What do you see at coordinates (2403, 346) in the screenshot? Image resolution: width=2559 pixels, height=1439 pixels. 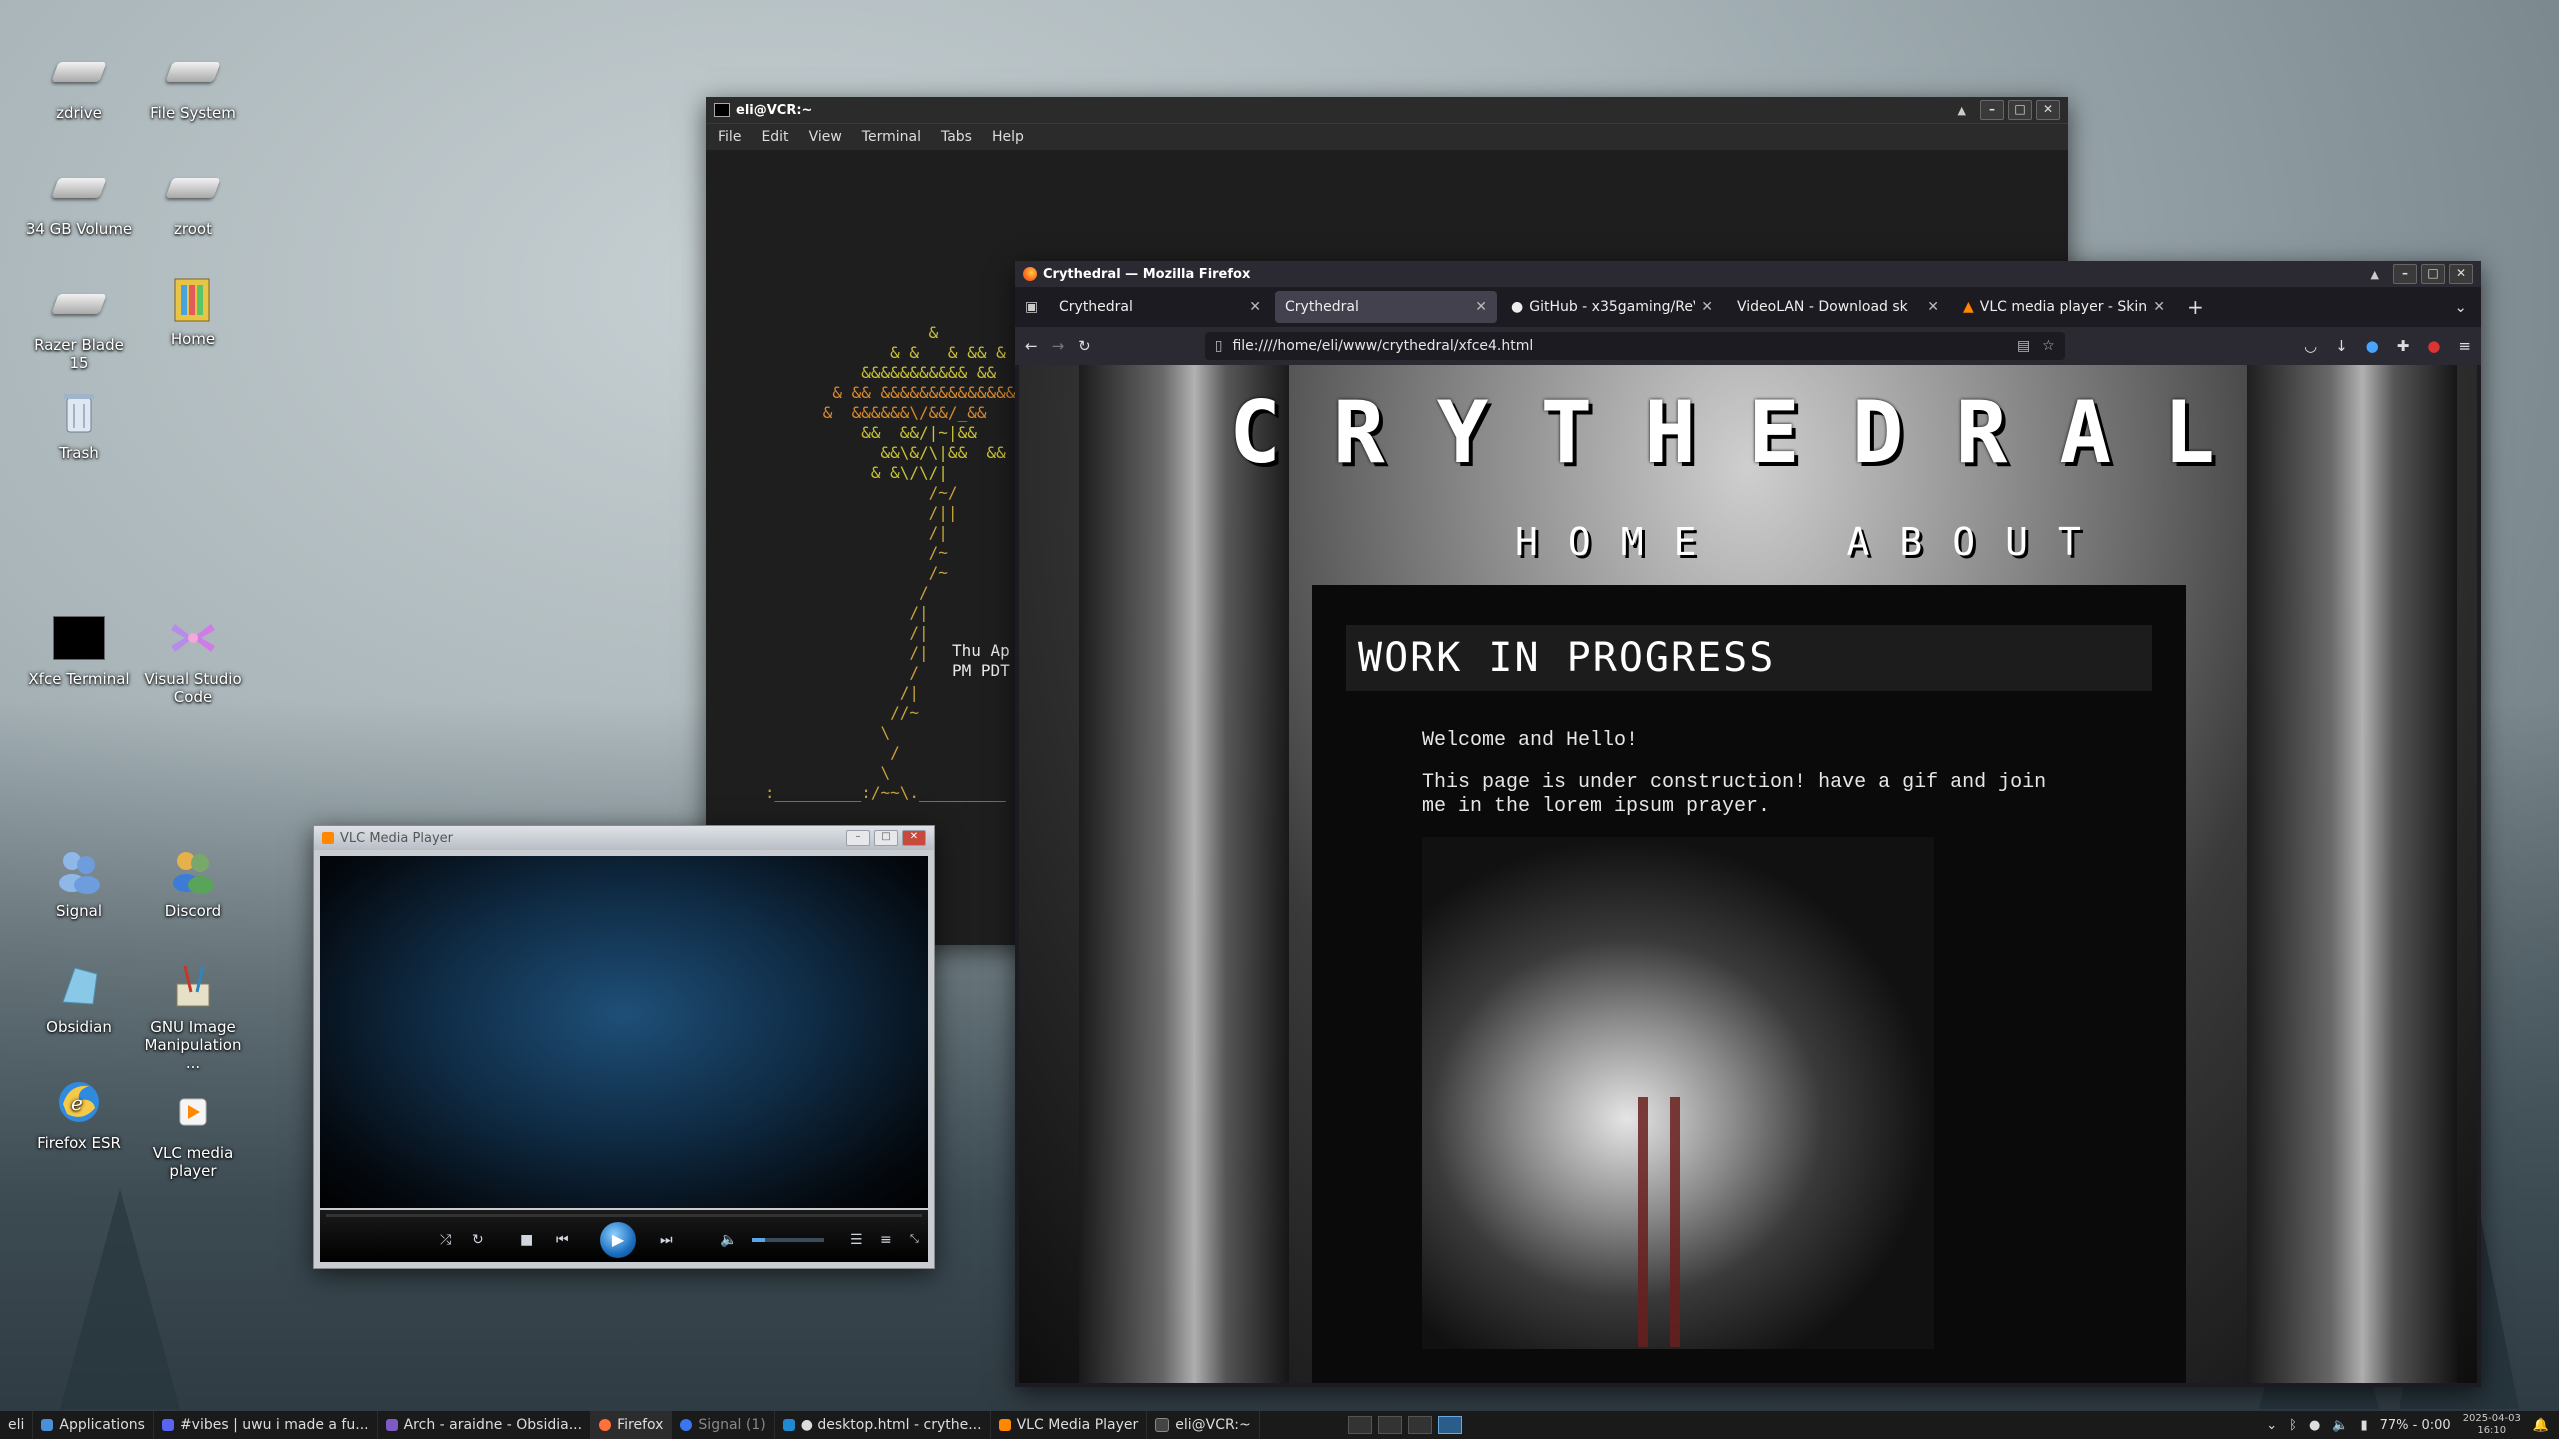 I see `extensions-icon: ✚` at bounding box center [2403, 346].